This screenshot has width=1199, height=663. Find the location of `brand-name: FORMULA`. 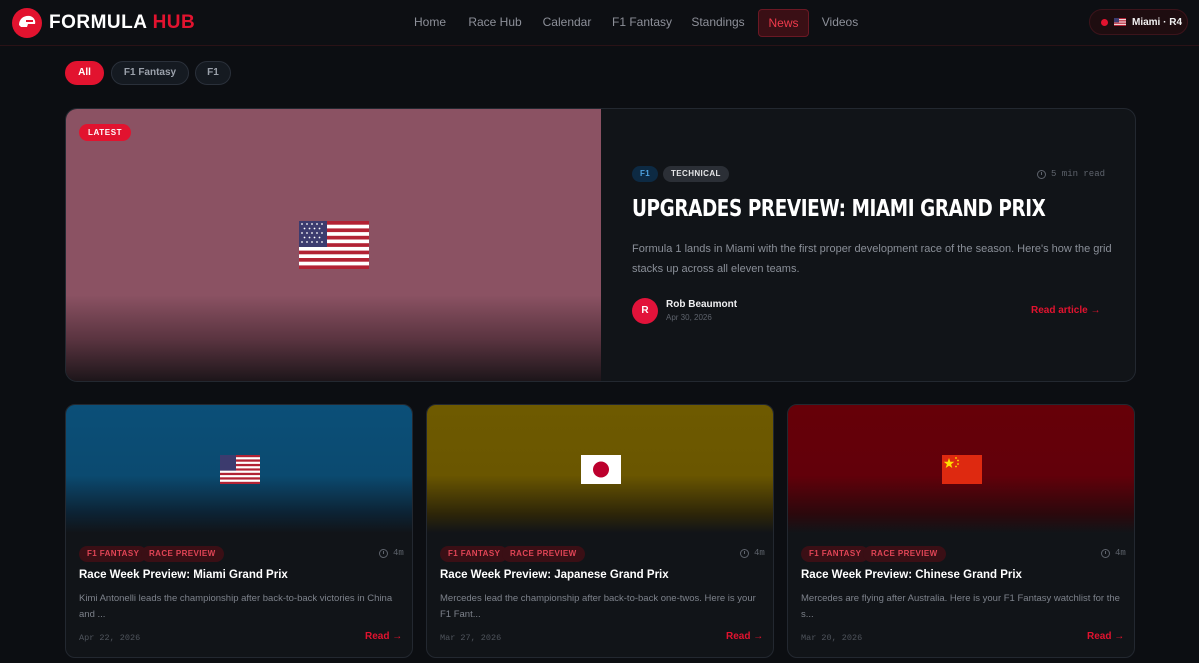

brand-name: FORMULA is located at coordinates (98, 22).